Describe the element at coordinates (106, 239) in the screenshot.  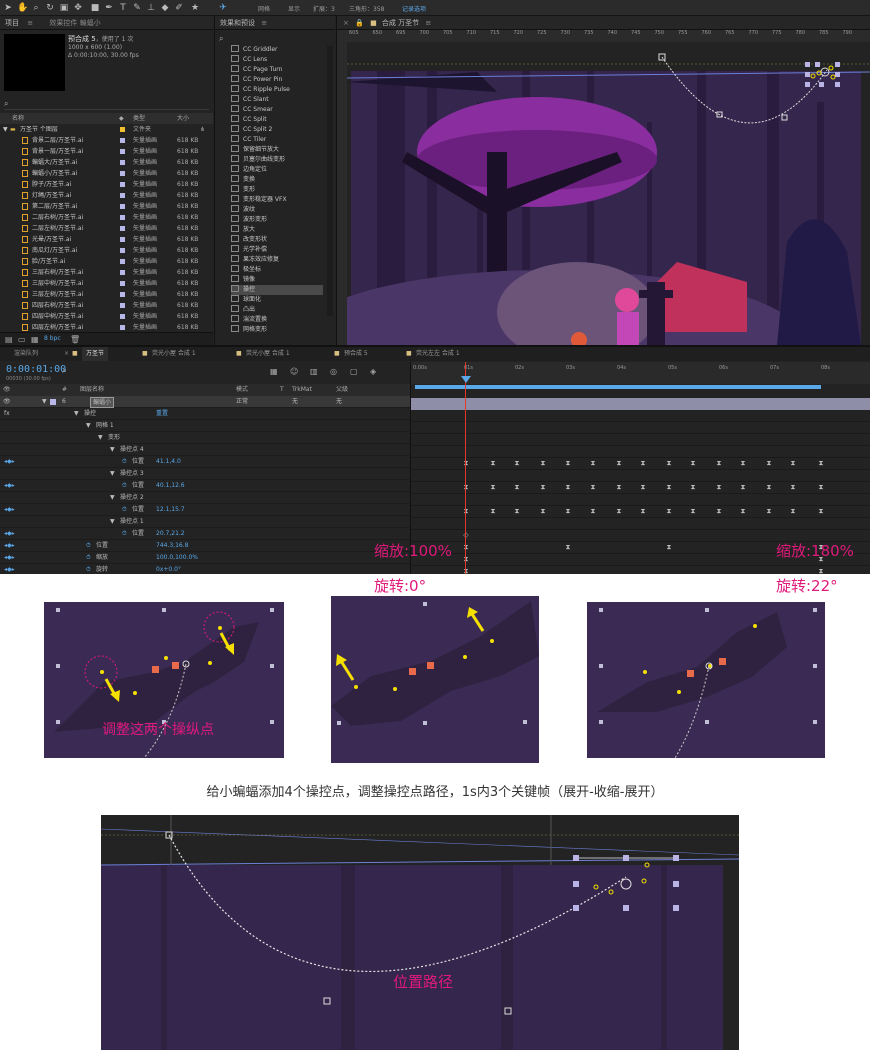
I see `project-item: 光晕/万圣节.ai 矢量插画 618 KB` at that location.